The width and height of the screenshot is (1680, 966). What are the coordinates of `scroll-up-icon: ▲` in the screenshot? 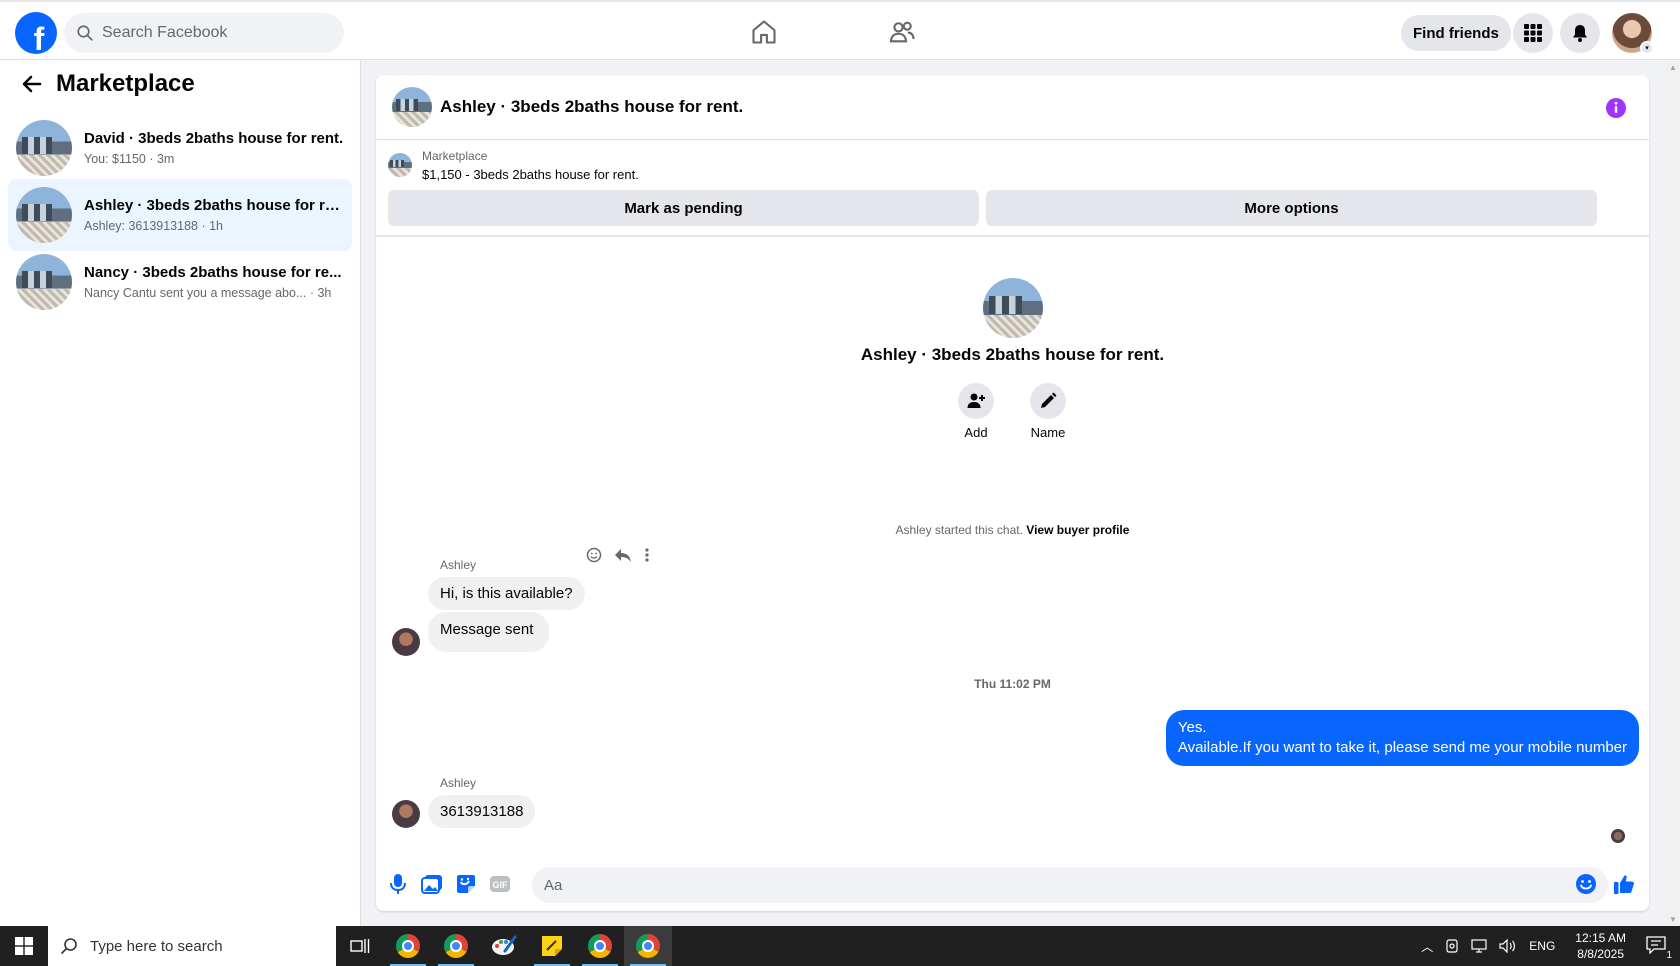 It's located at (1673, 67).